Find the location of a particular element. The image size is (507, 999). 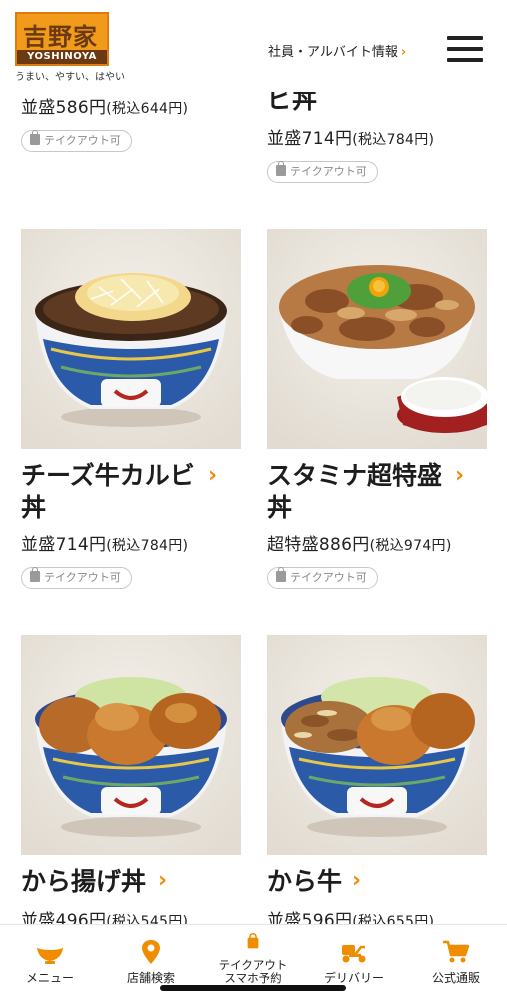

bowl-icon is located at coordinates (50, 954).